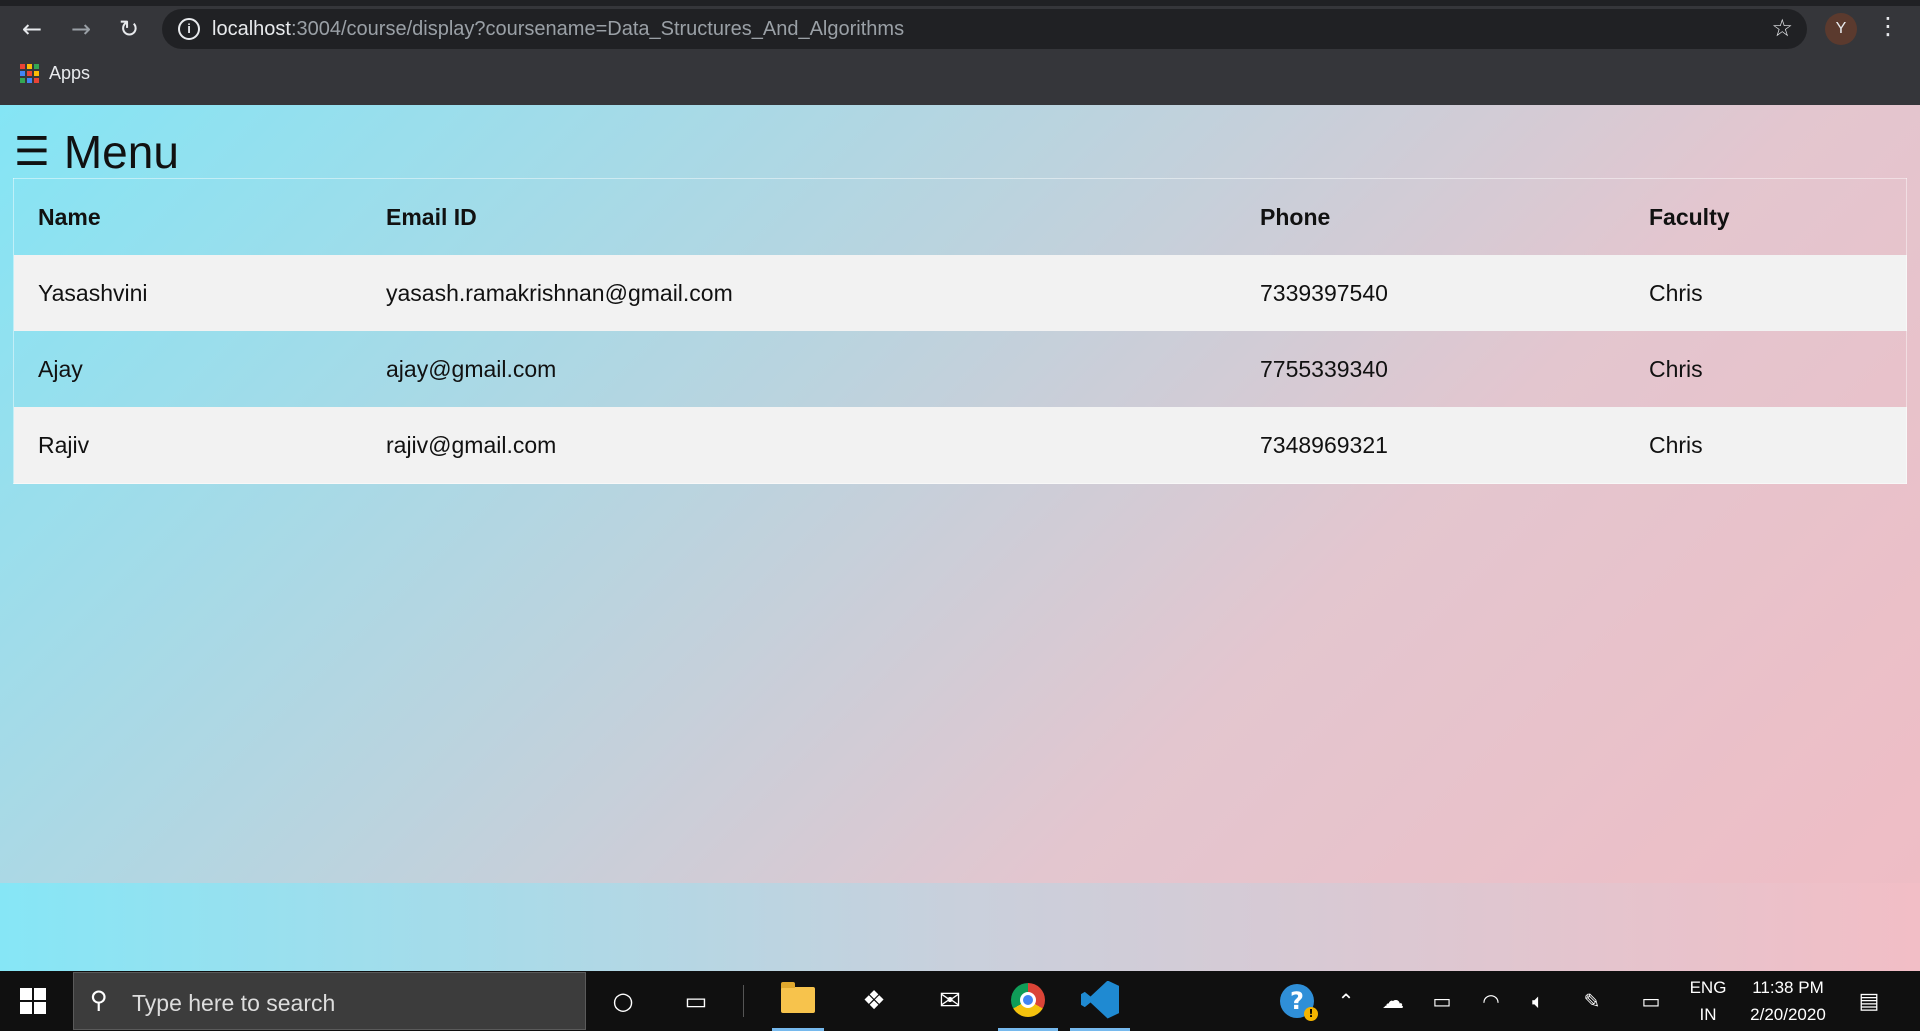  Describe the element at coordinates (1708, 1014) in the screenshot. I see `region-code: IN` at that location.